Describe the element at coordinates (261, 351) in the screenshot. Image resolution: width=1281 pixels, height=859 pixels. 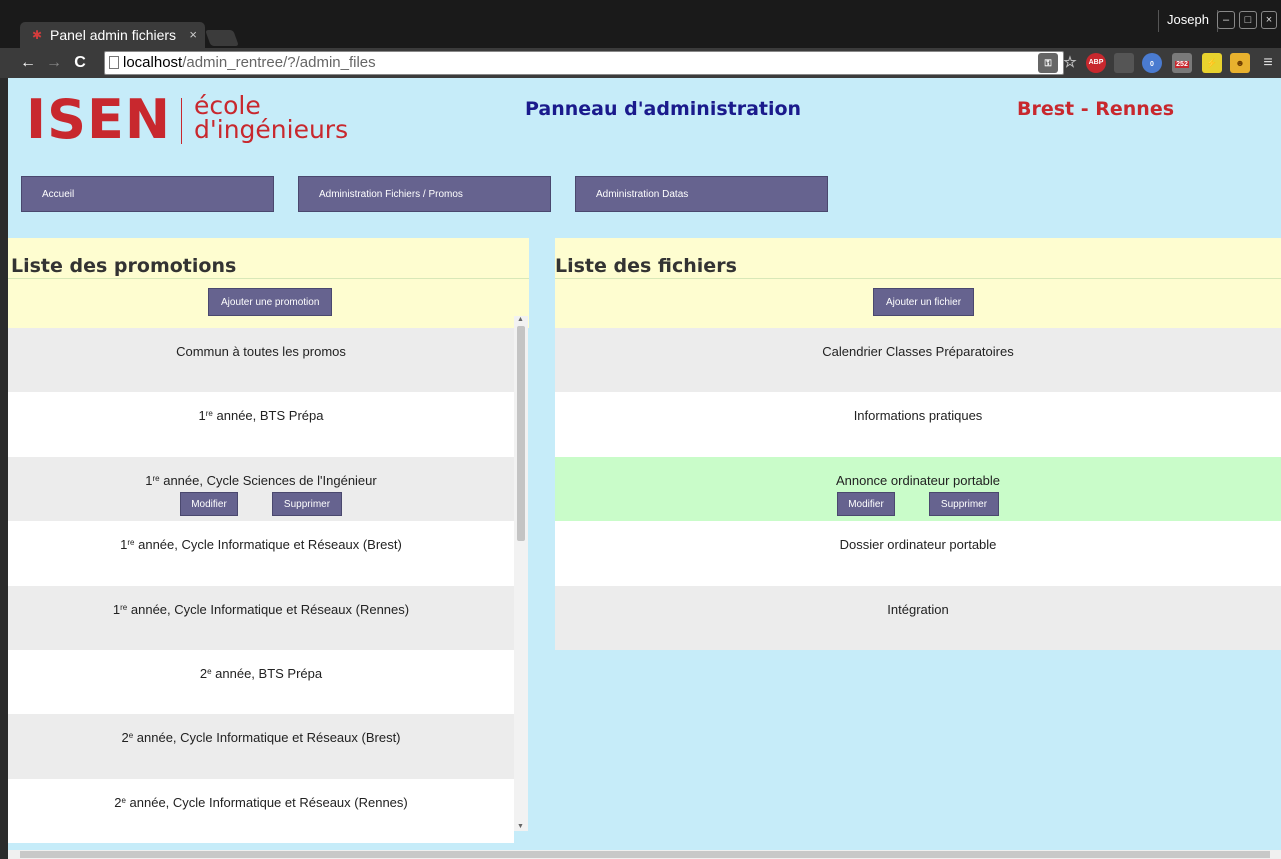
I see `promotion-label: Commun à toutes les promos` at that location.